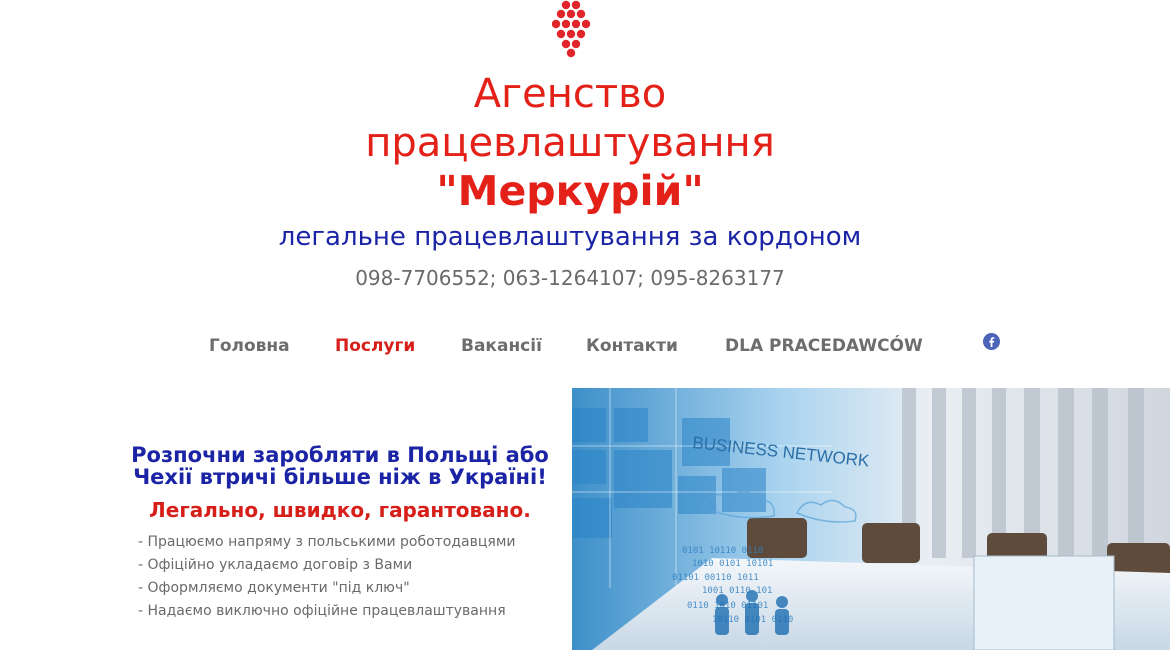 The width and height of the screenshot is (1170, 650). Describe the element at coordinates (722, 551) in the screenshot. I see `svg-text: 0101 10110 0110` at that location.